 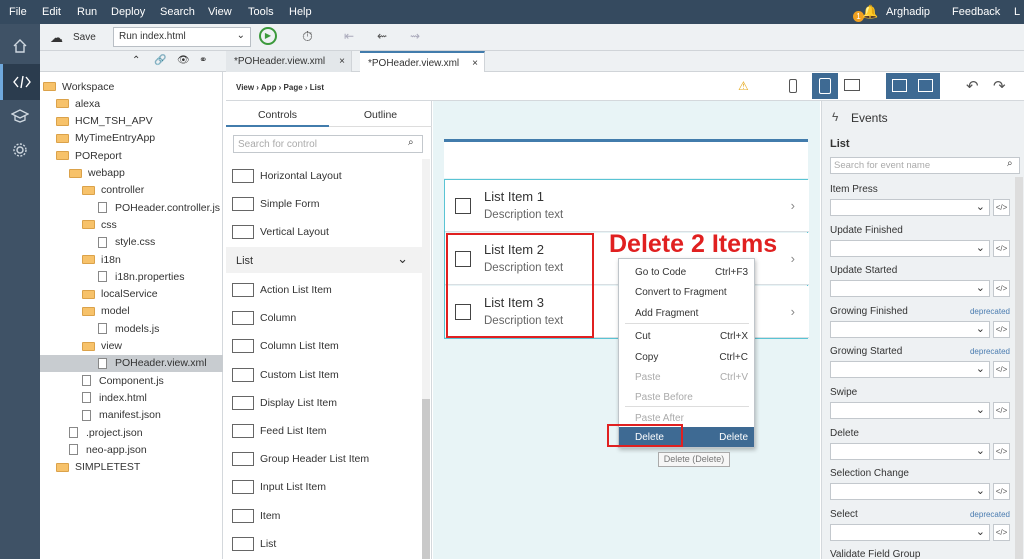 What do you see at coordinates (268, 36) in the screenshot?
I see `run-icon: ▶` at bounding box center [268, 36].